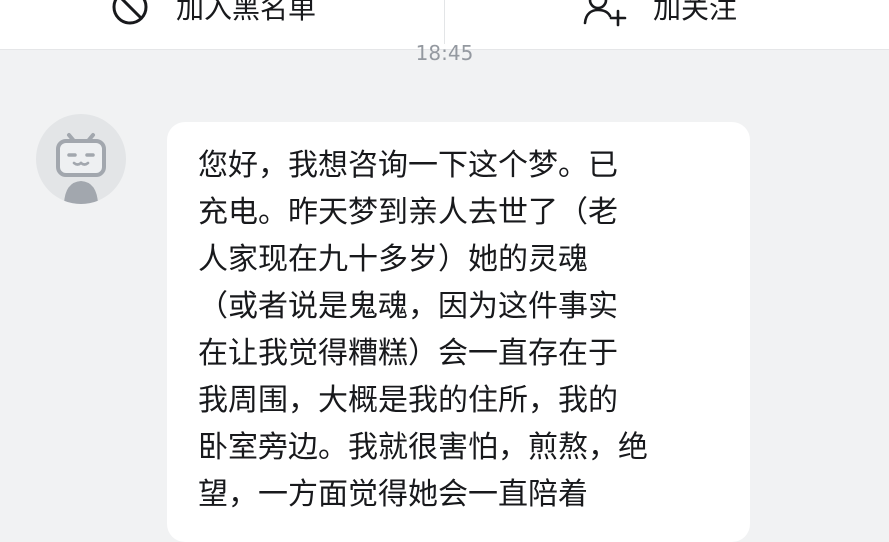 The width and height of the screenshot is (889, 542). What do you see at coordinates (444, 53) in the screenshot?
I see `message-timestamp: 18:45` at bounding box center [444, 53].